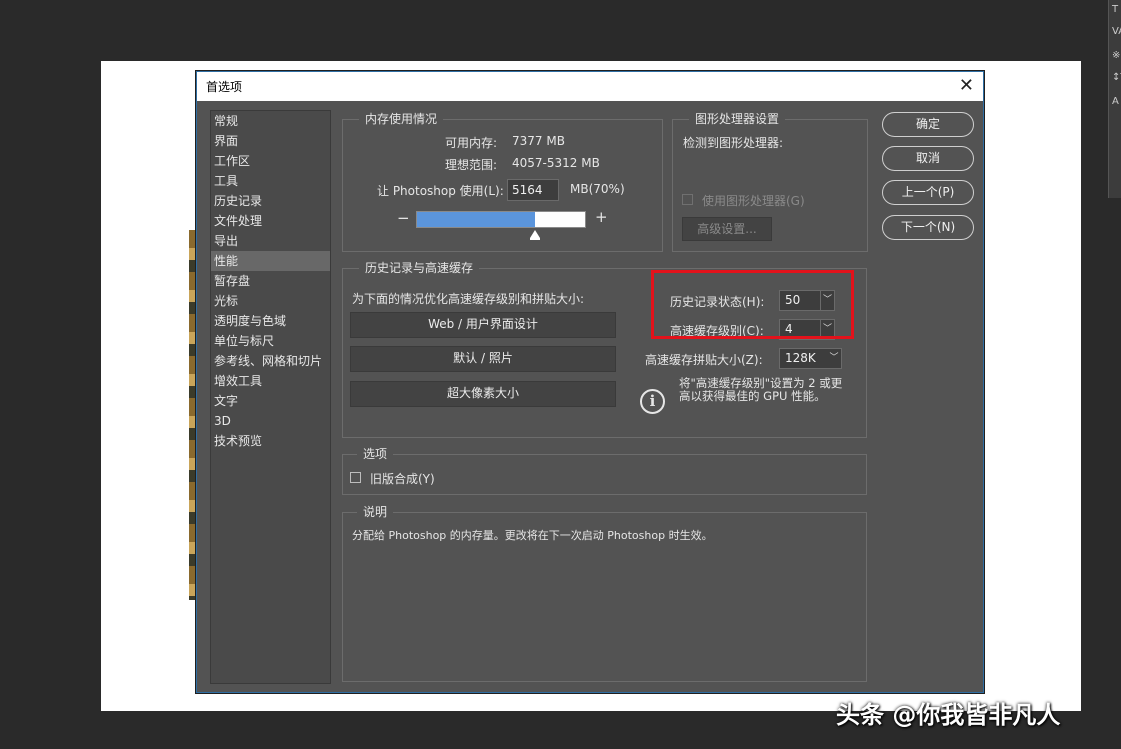 This screenshot has height=749, width=1121. Describe the element at coordinates (270, 341) in the screenshot. I see `nav-item: 单位与标尺` at that location.